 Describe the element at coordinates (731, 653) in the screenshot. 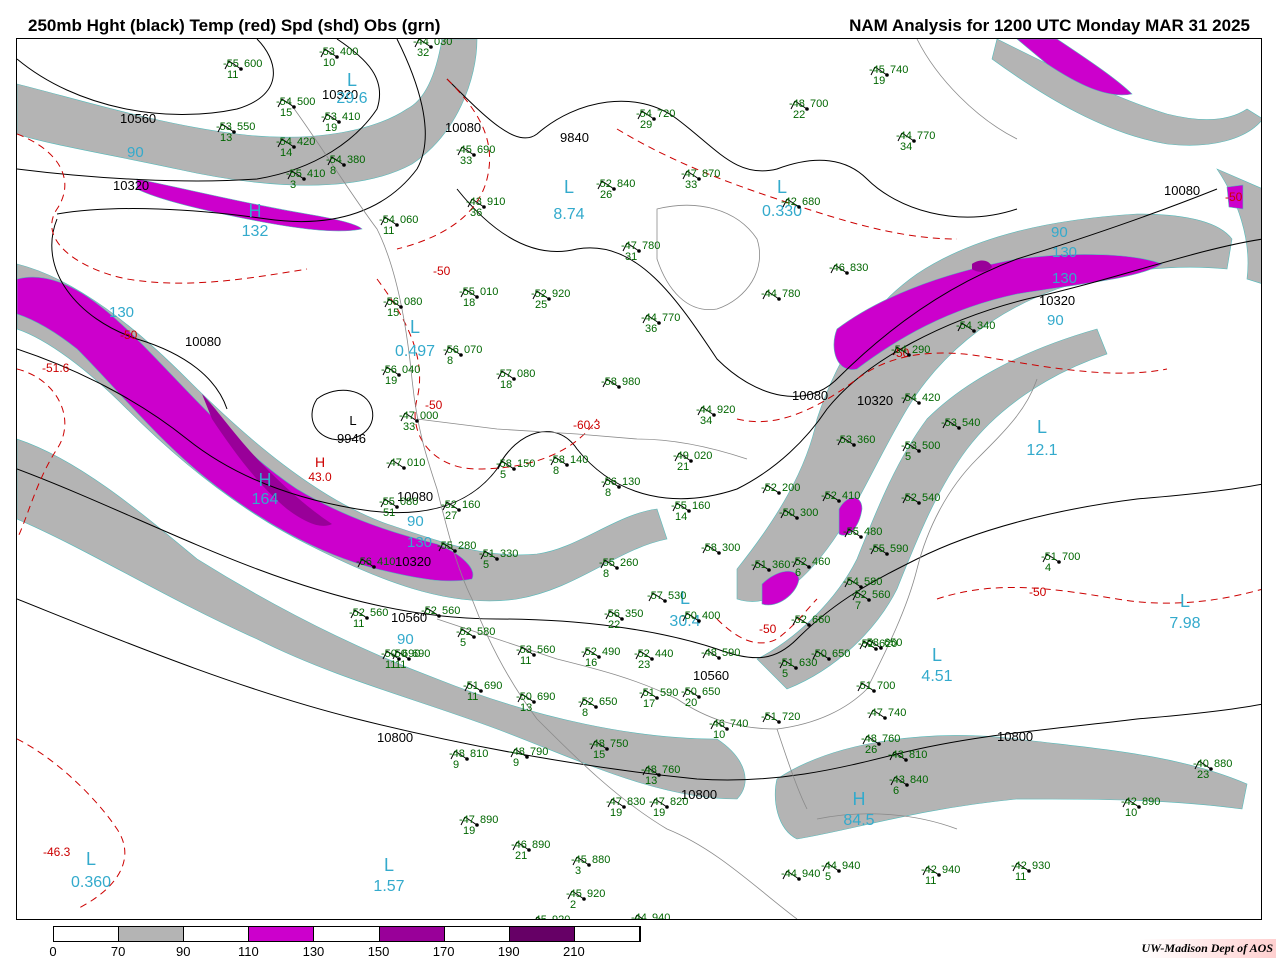

I see `obs-value: 590` at that location.